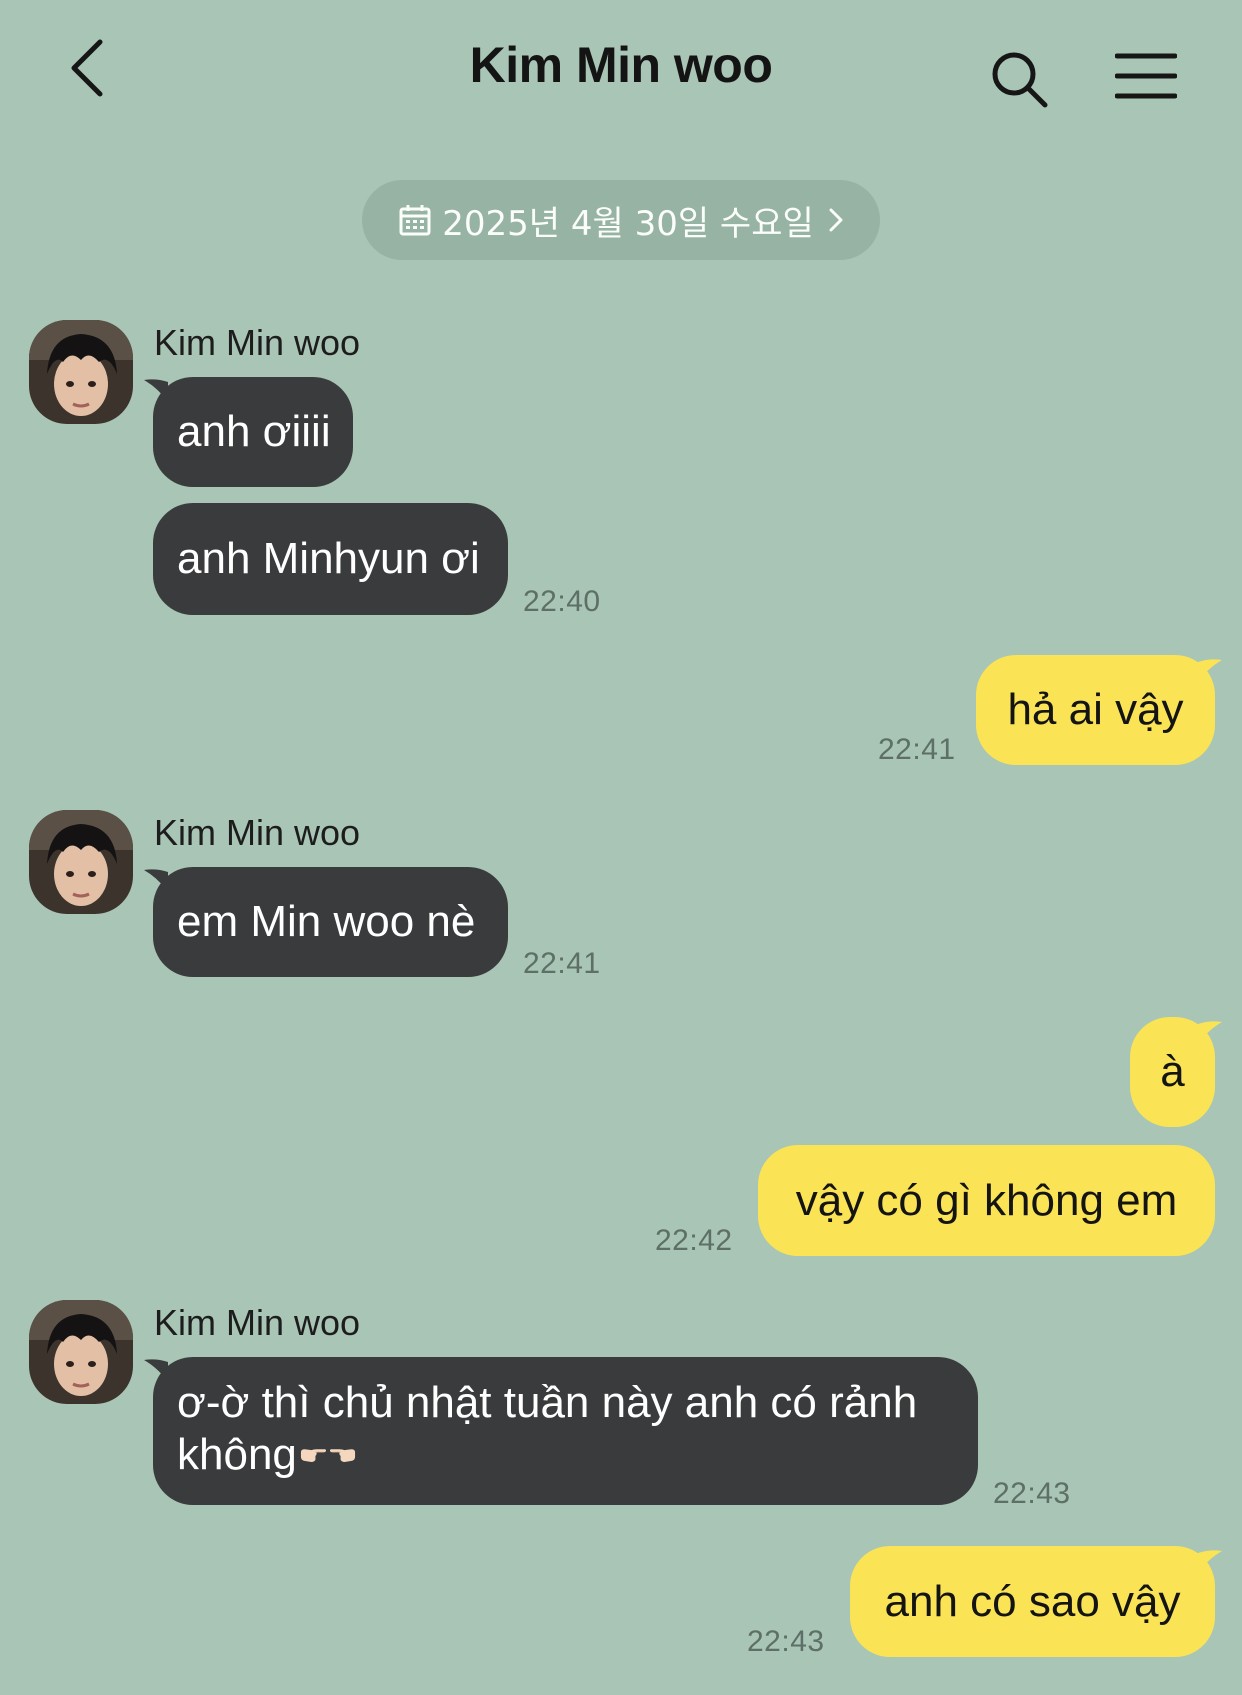 The width and height of the screenshot is (1242, 1695). What do you see at coordinates (237, 1454) in the screenshot?
I see `message-text-line2: không` at bounding box center [237, 1454].